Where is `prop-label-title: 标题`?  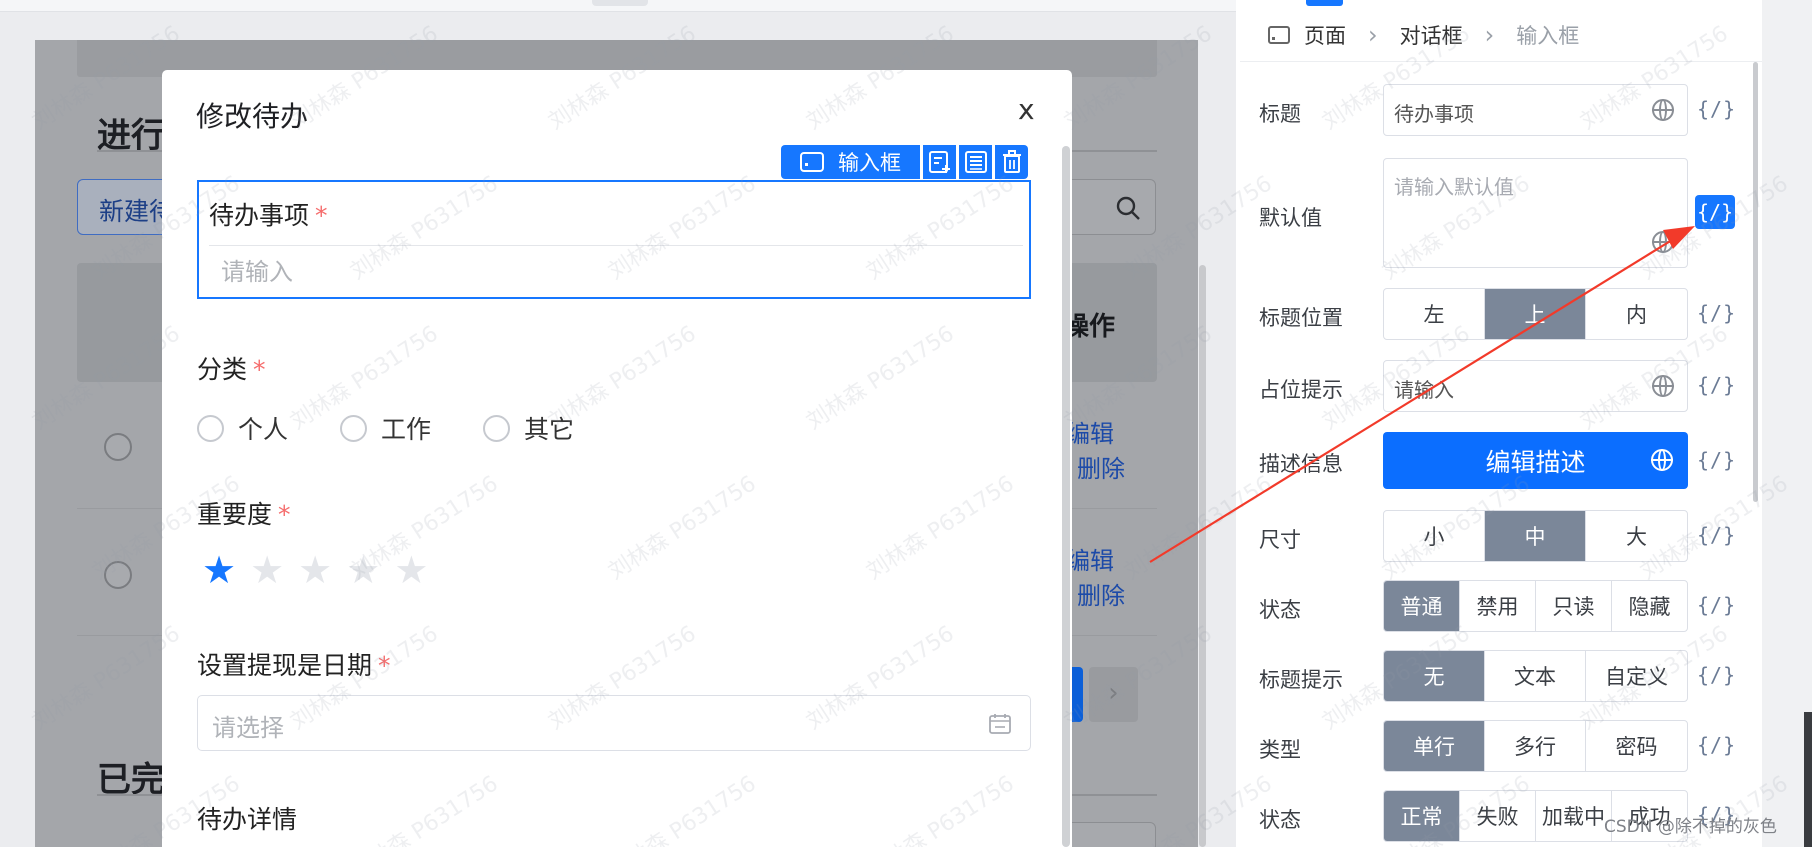
prop-label-title: 标题 is located at coordinates (1280, 114).